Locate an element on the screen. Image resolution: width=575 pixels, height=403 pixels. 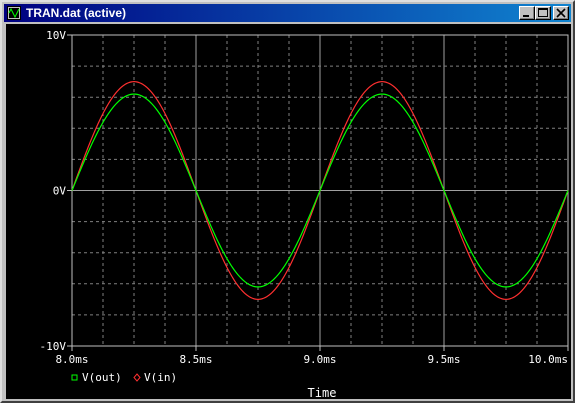
x-tick-label: 8.5ms is located at coordinates (195, 359).